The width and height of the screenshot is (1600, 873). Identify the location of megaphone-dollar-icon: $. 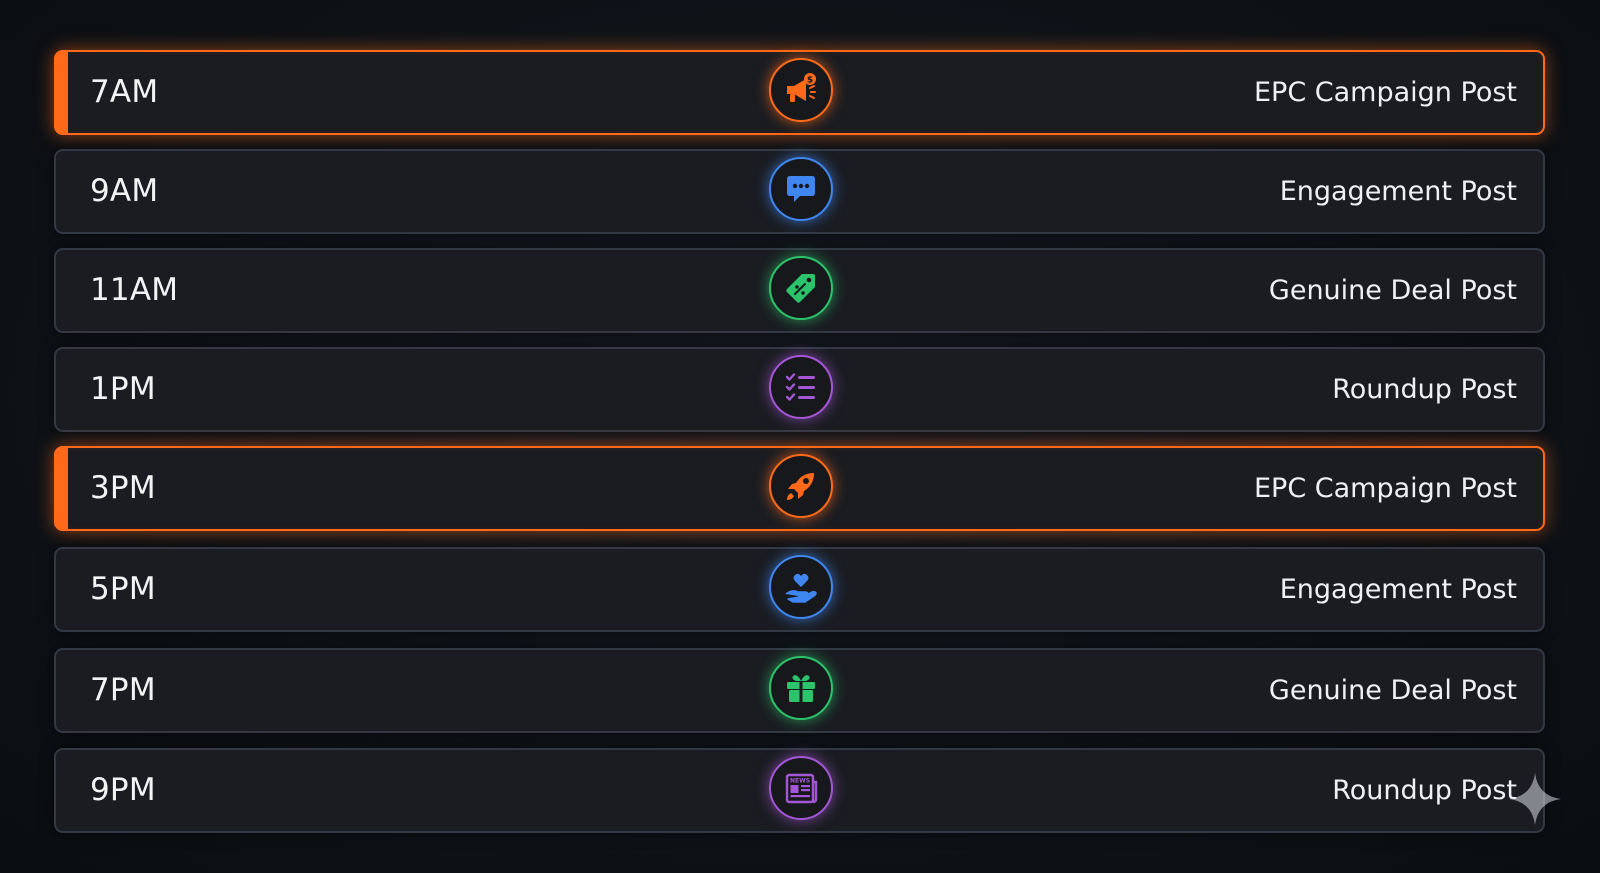
(801, 90).